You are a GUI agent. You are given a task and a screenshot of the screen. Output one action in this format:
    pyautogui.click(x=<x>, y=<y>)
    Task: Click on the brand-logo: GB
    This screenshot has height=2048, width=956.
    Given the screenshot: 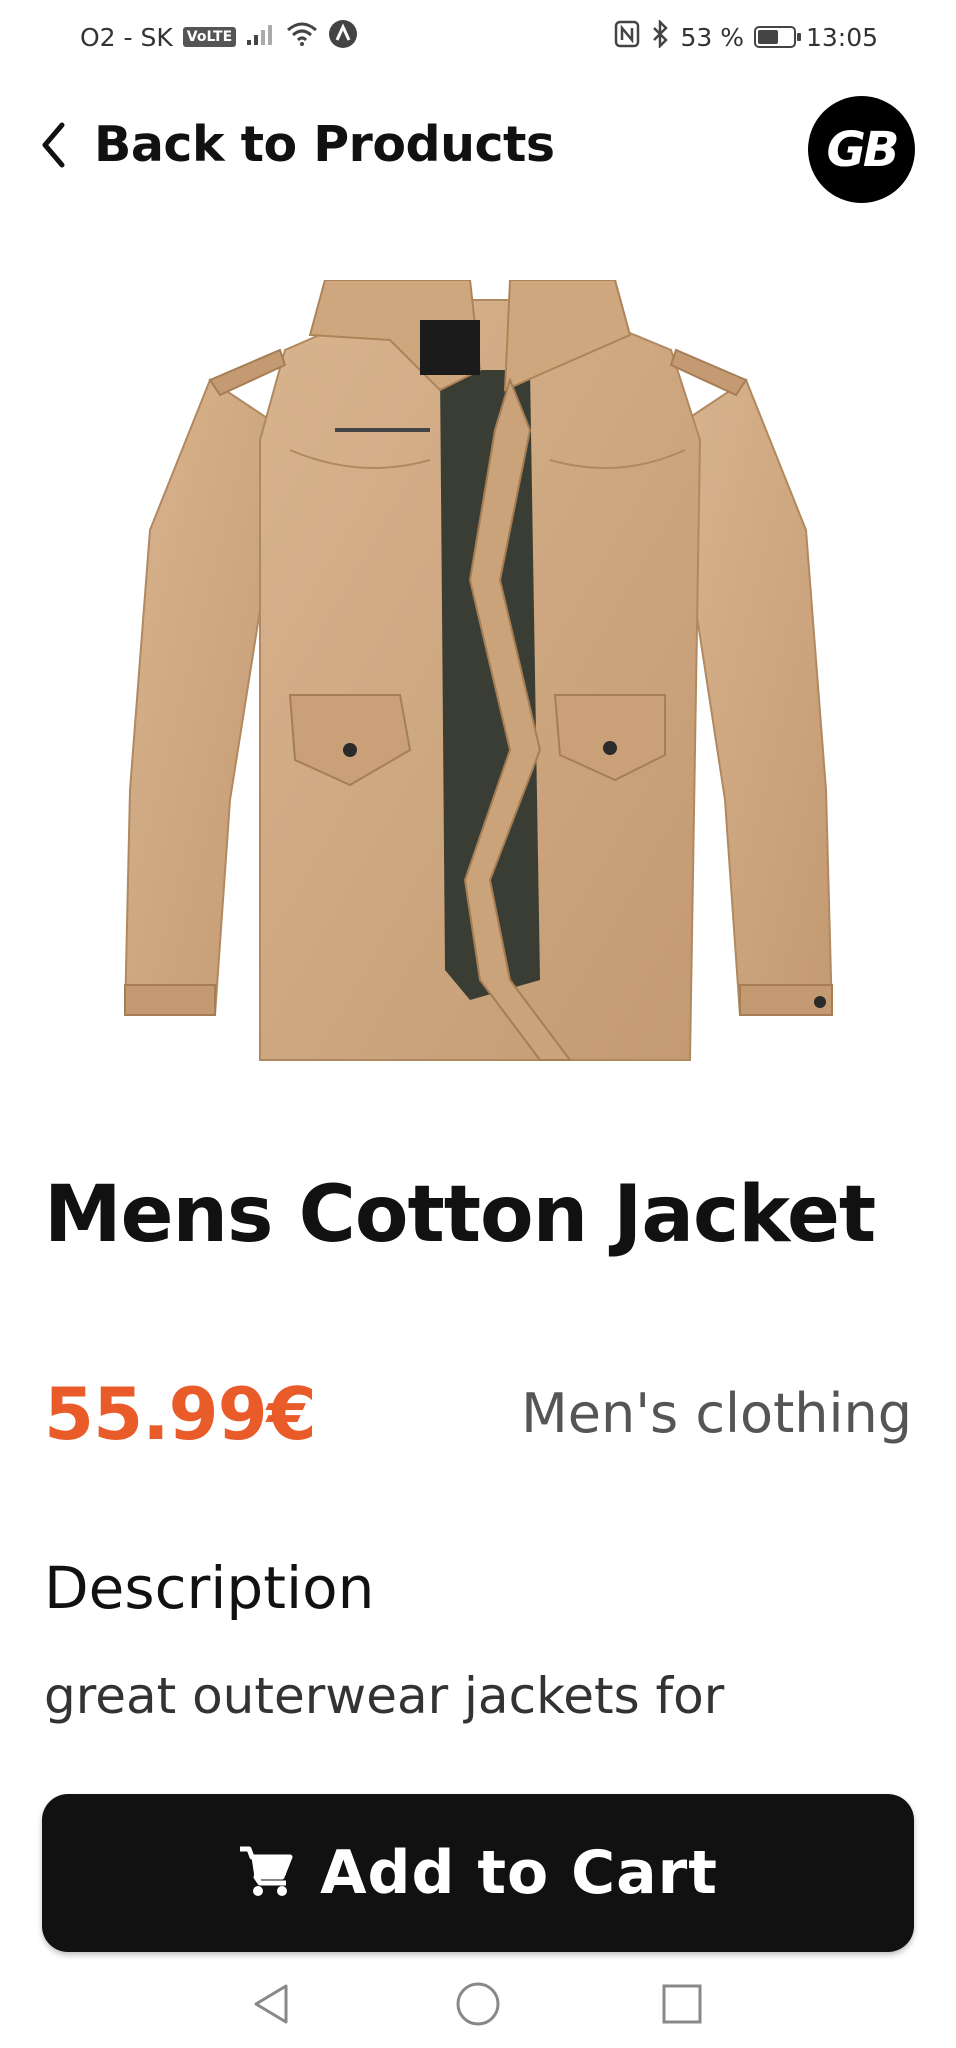 What is the action you would take?
    pyautogui.click(x=861, y=149)
    